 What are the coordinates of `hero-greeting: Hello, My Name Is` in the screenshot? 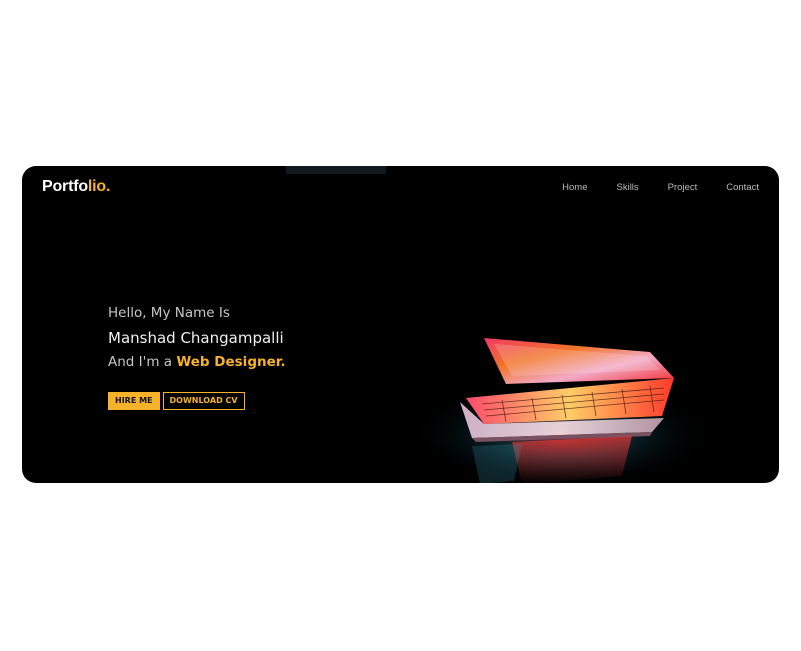 It's located at (169, 313).